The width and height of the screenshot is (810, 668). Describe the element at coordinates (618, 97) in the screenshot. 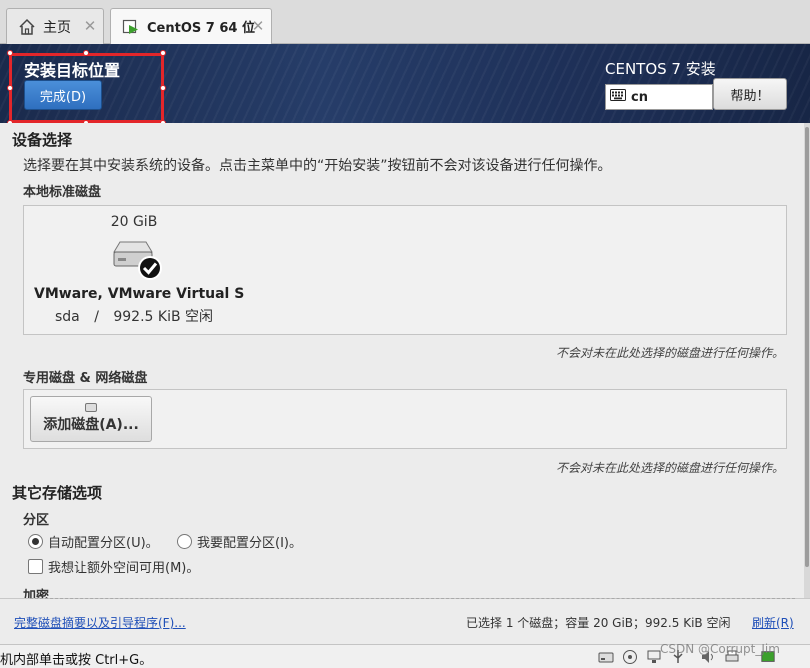

I see `keyboard-icon` at that location.